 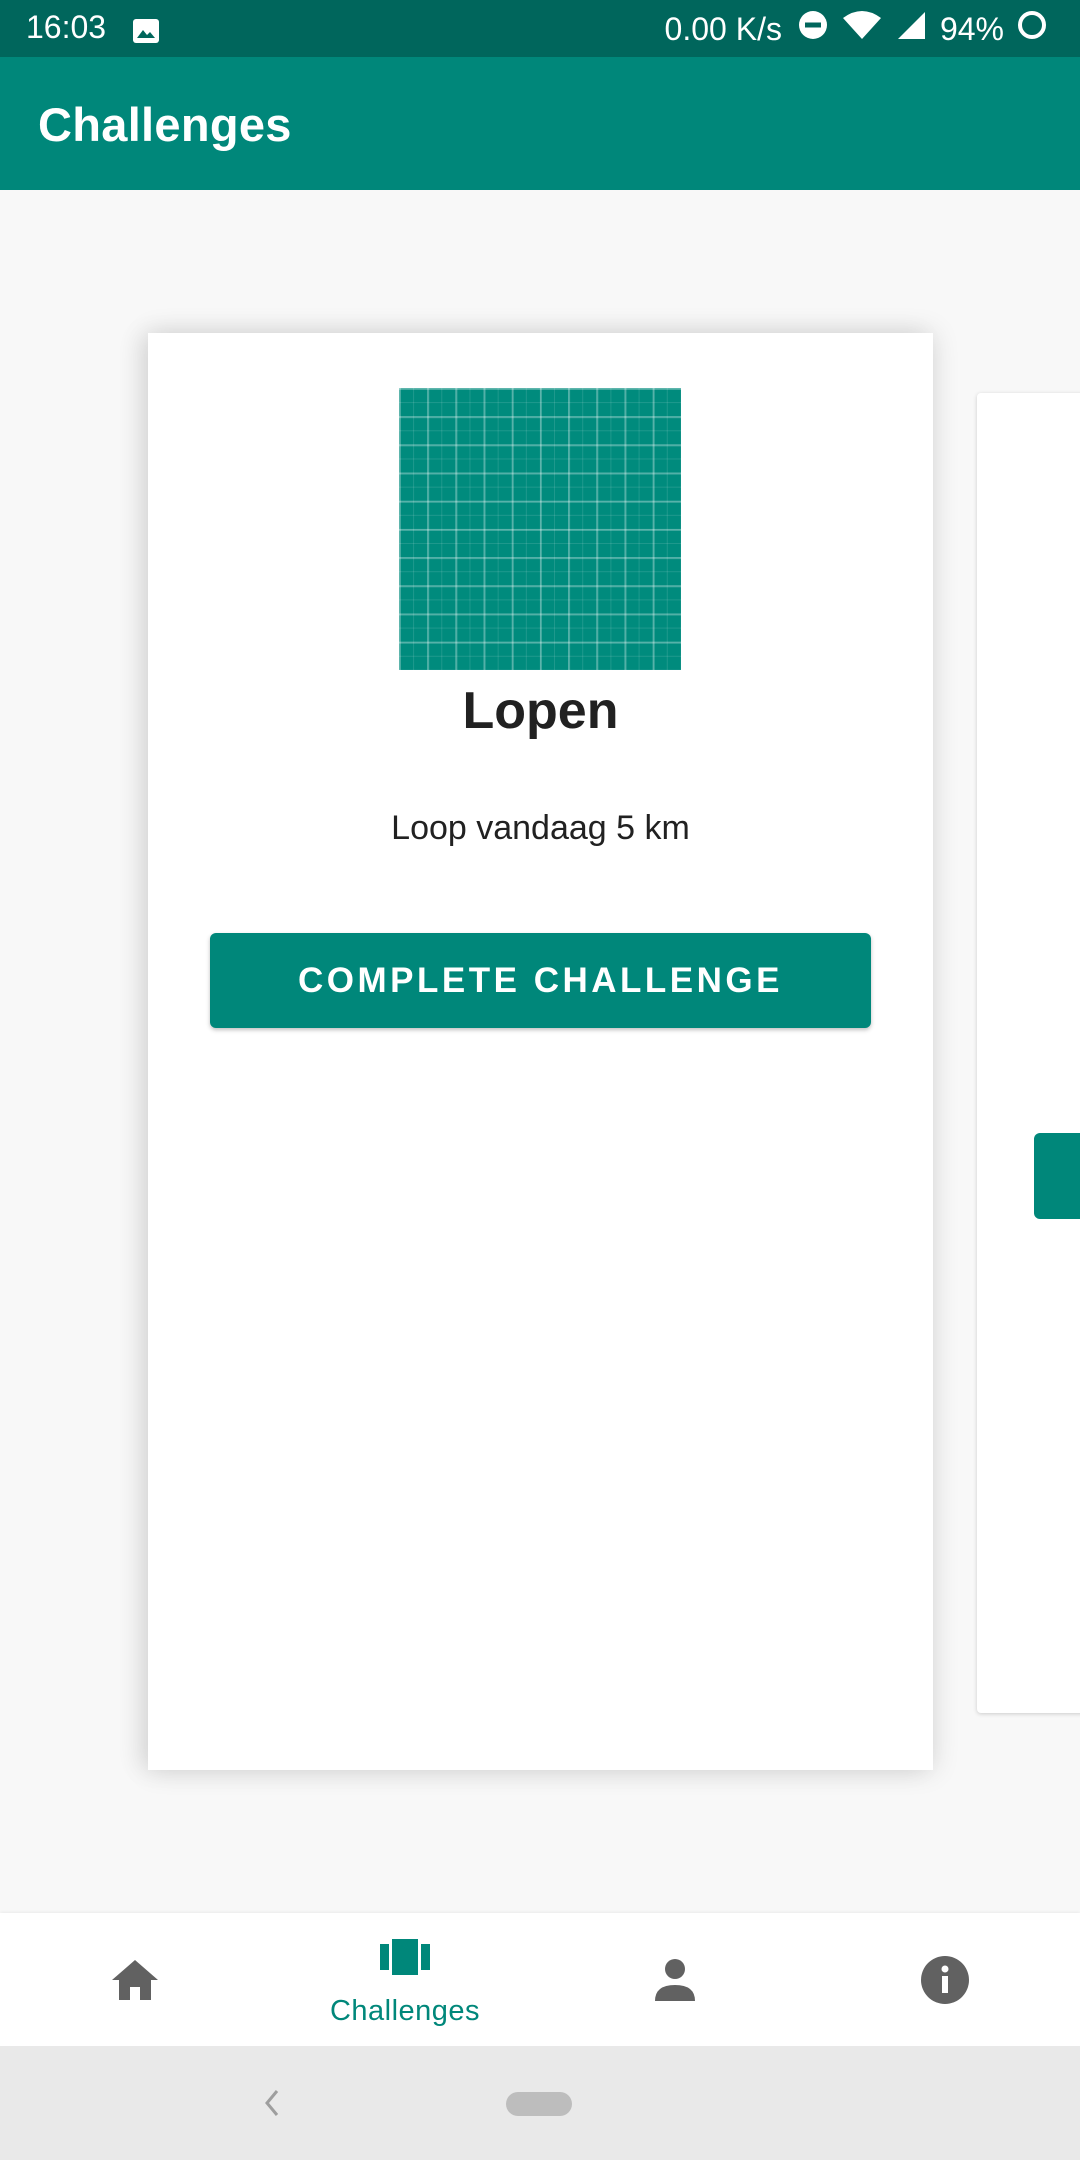 I want to click on challenge-title: Lopen, so click(x=540, y=711).